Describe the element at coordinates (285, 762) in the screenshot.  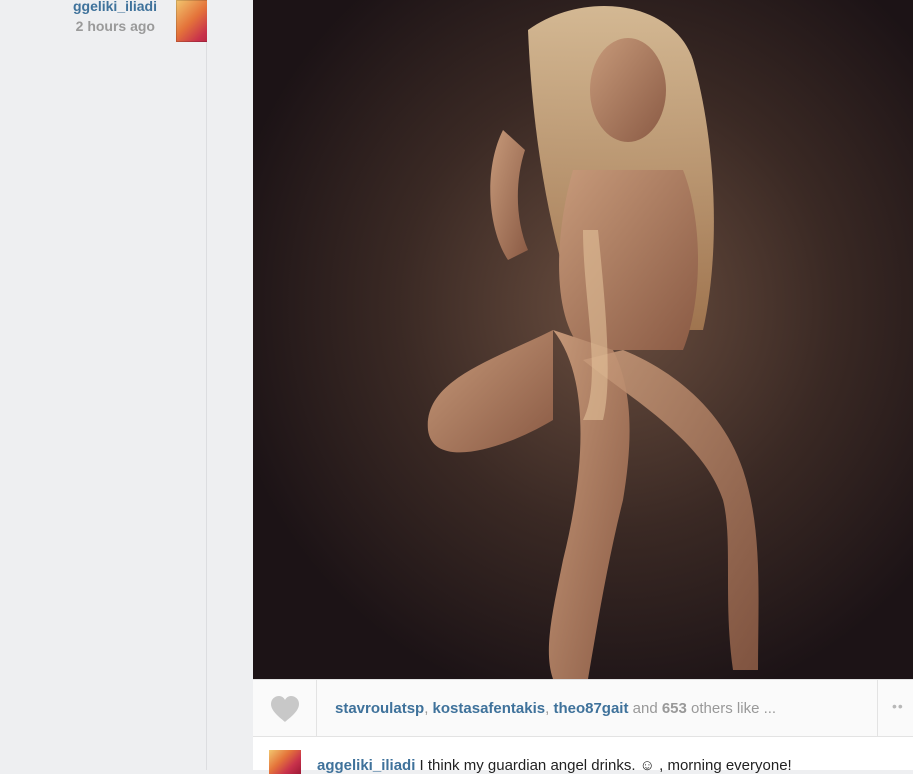
I see `caption-avatar` at that location.